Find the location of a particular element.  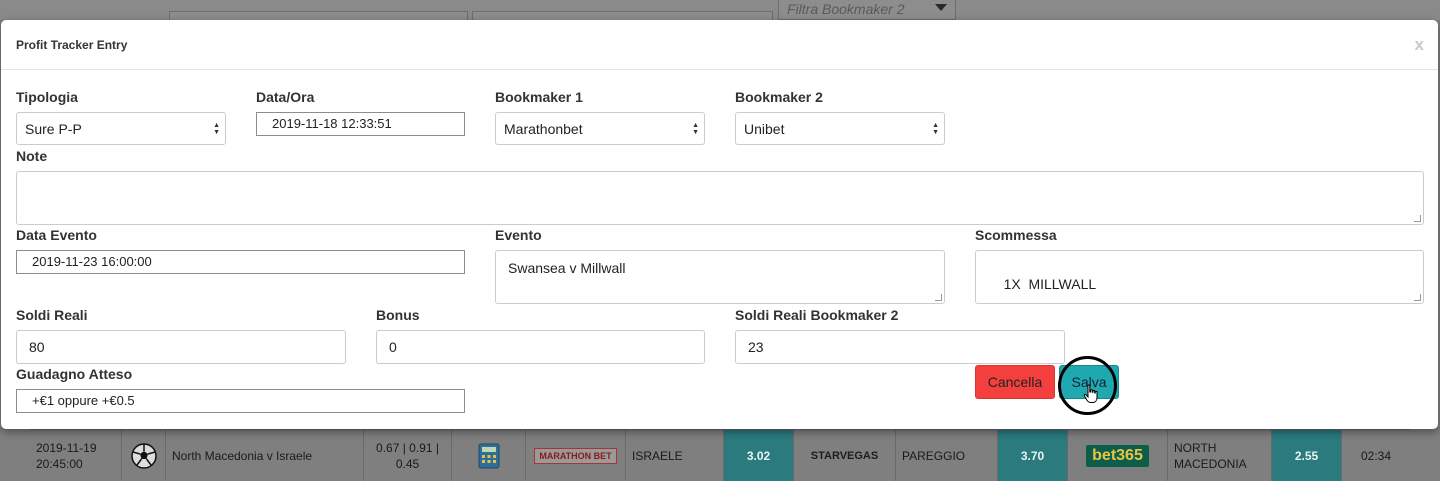

soldi-reali-input: 80 is located at coordinates (181, 347).